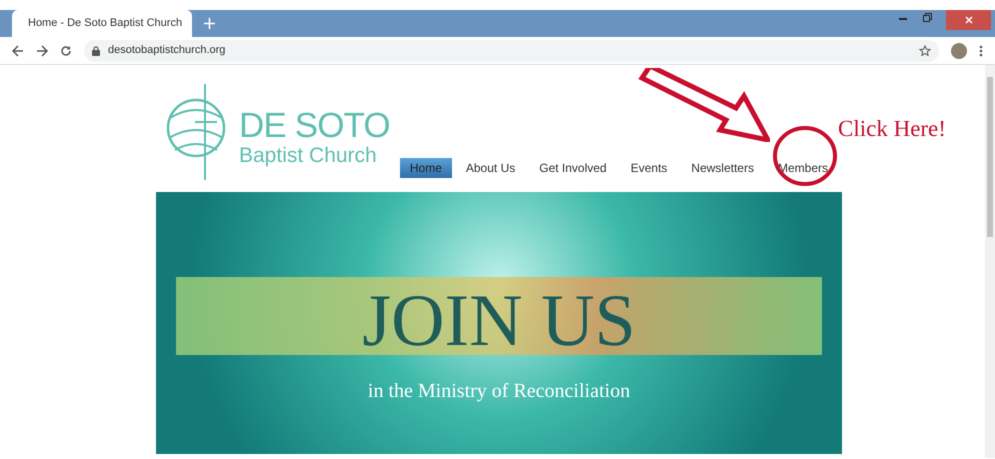 The width and height of the screenshot is (995, 459). I want to click on tab-title: Home - De Soto Baptist Church, so click(105, 24).